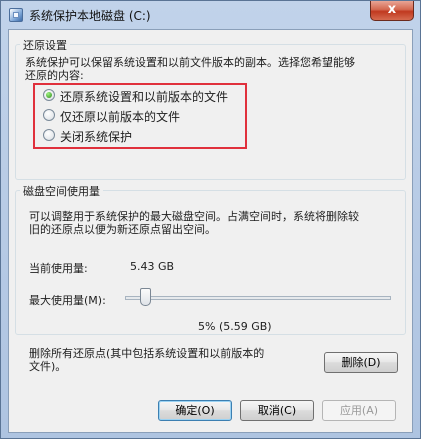 The image size is (421, 439). What do you see at coordinates (144, 97) in the screenshot?
I see `radio-label: 还原系统设置和以前版本的文件` at bounding box center [144, 97].